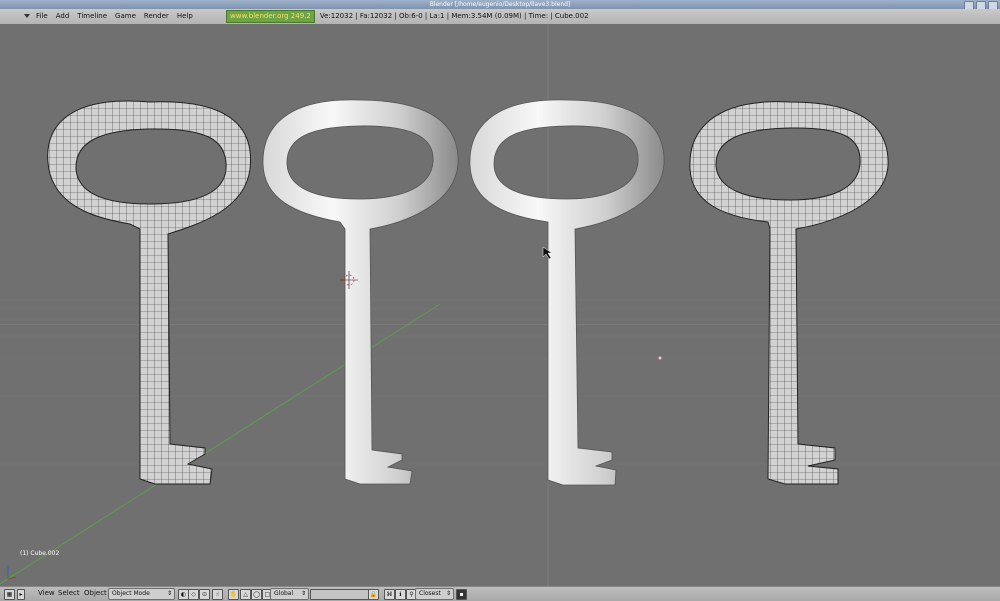 The width and height of the screenshot is (1000, 601). I want to click on menu-game: Game, so click(125, 16).